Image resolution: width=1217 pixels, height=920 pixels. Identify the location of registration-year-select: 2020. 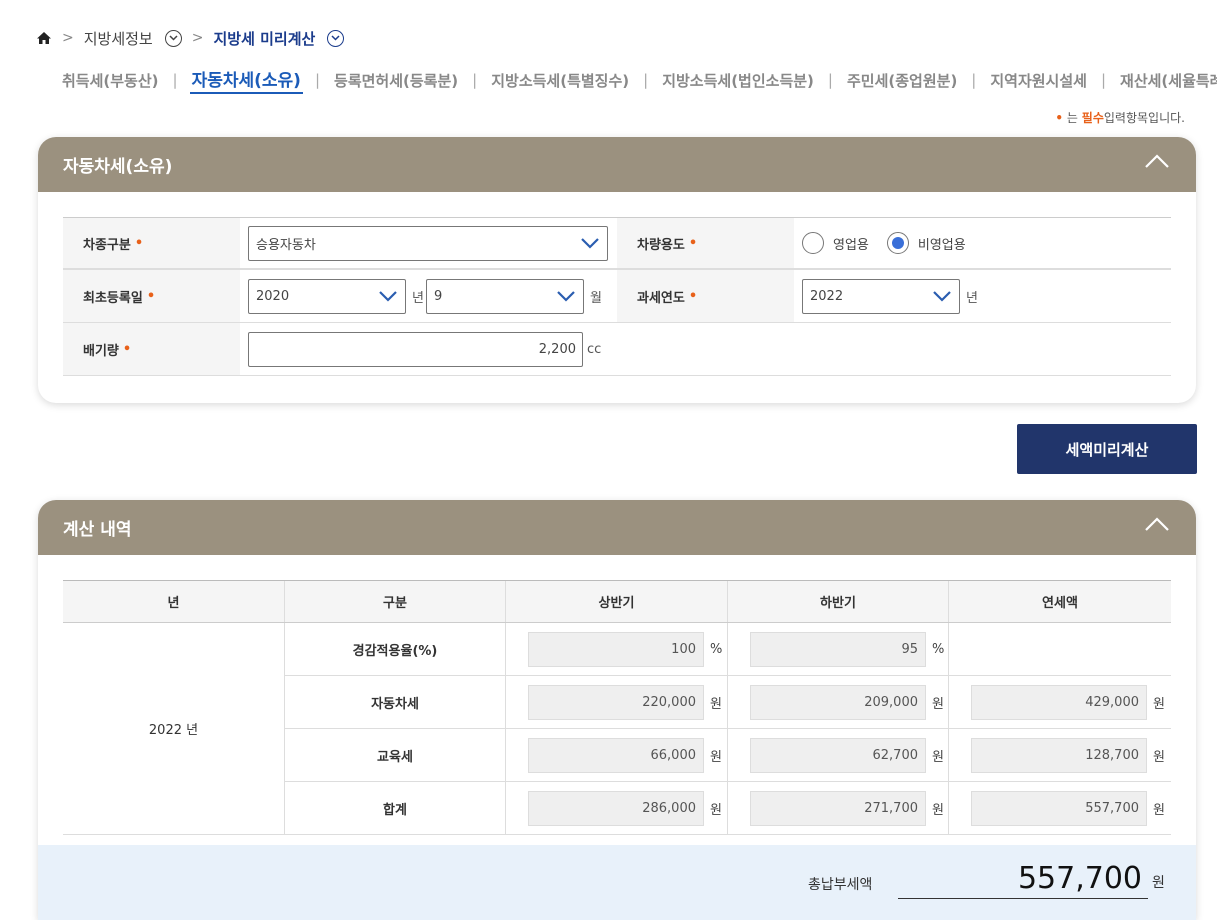
(327, 296).